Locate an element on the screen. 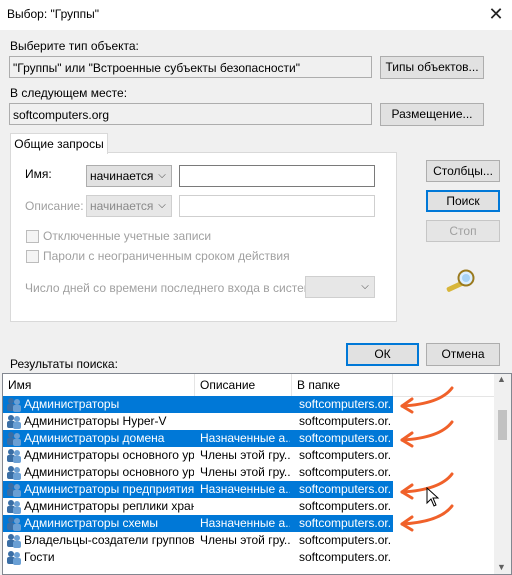 The height and width of the screenshot is (575, 512). ok-button: ОК is located at coordinates (382, 354).